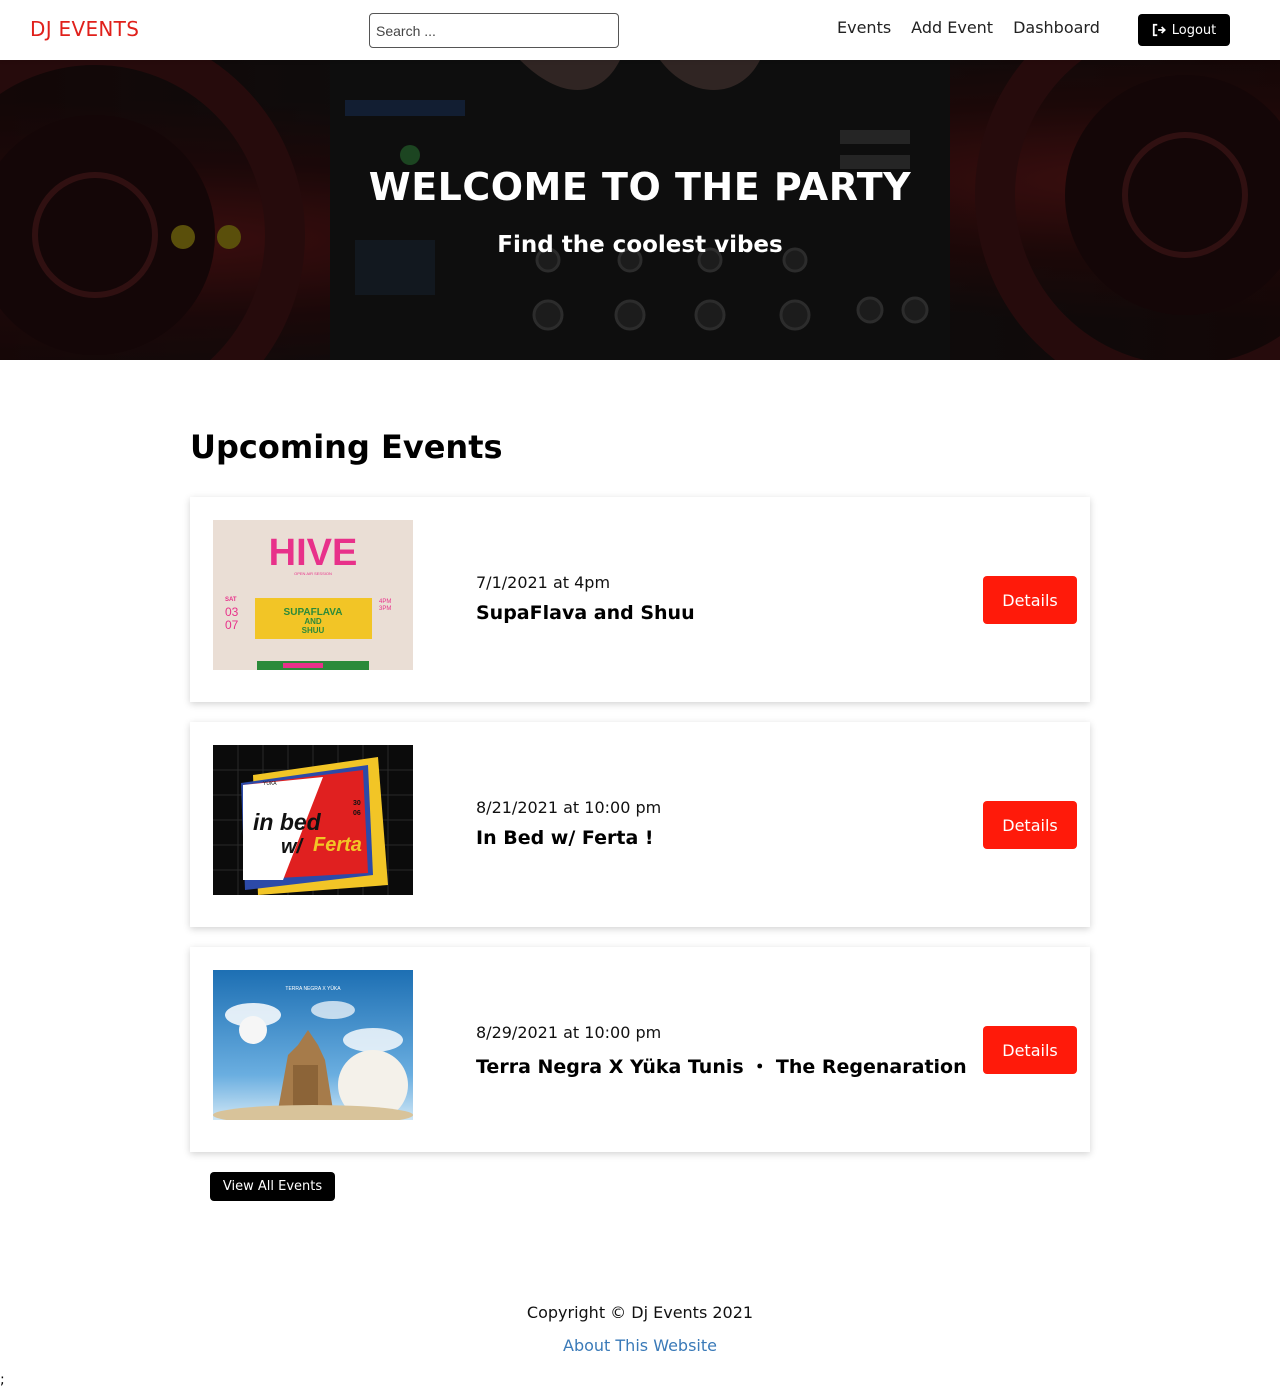 This screenshot has height=1394, width=1280. I want to click on sign-out-icon, so click(1159, 30).